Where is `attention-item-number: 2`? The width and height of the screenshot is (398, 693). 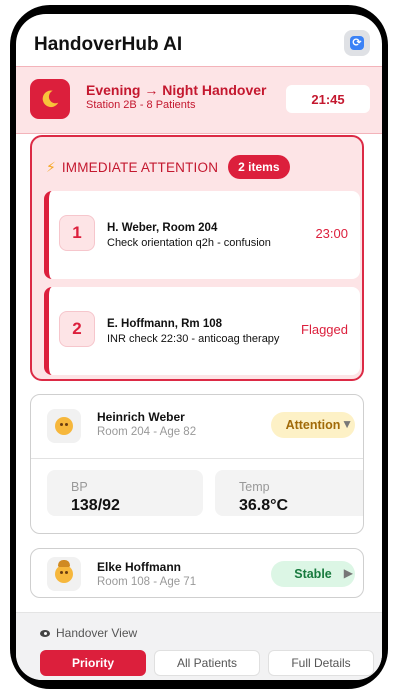
attention-item-number: 2 is located at coordinates (77, 329).